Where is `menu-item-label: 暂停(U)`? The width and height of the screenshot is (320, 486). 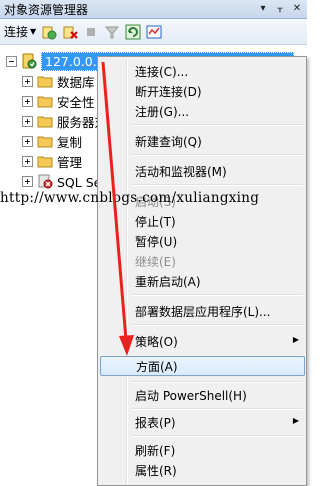
menu-item-label: 暂停(U) is located at coordinates (156, 241).